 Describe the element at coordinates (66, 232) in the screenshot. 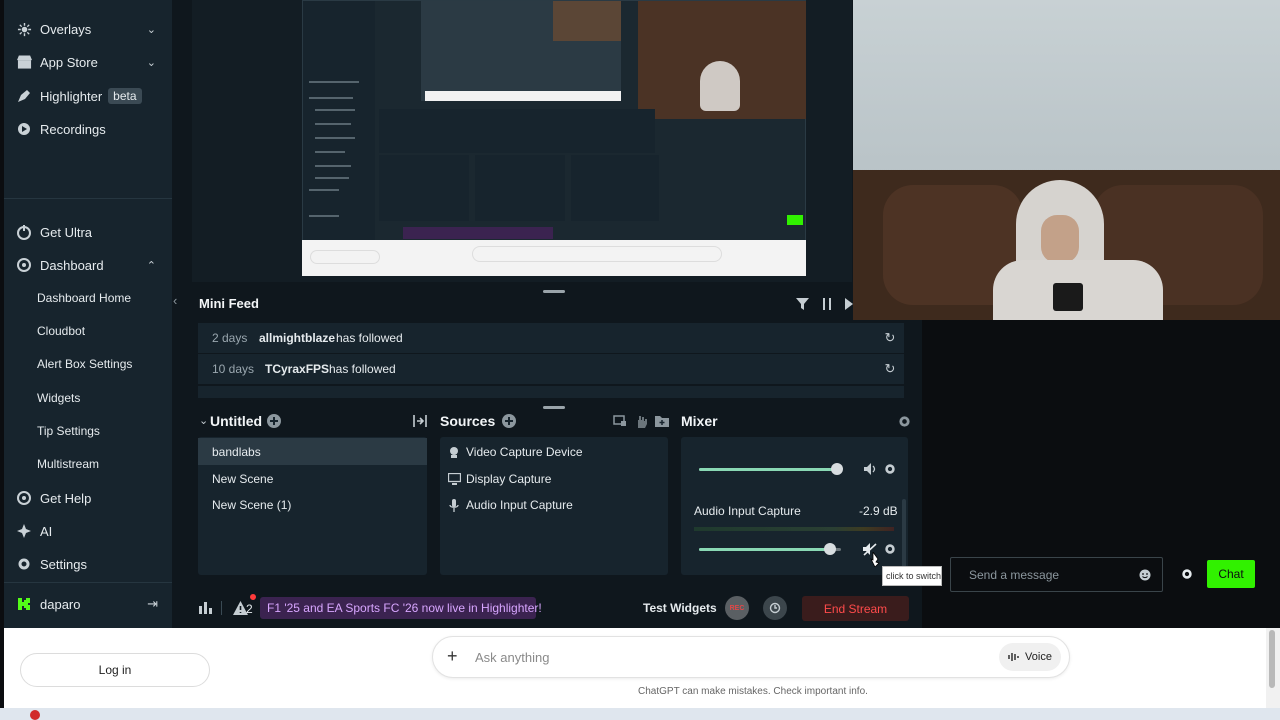

I see `sidebar-item-label: Get Ultra` at that location.